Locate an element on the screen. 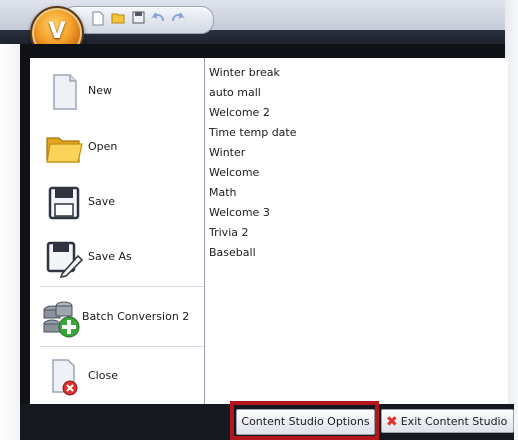 The image size is (518, 440). exit-button-label: Exit Content Studio is located at coordinates (454, 421).